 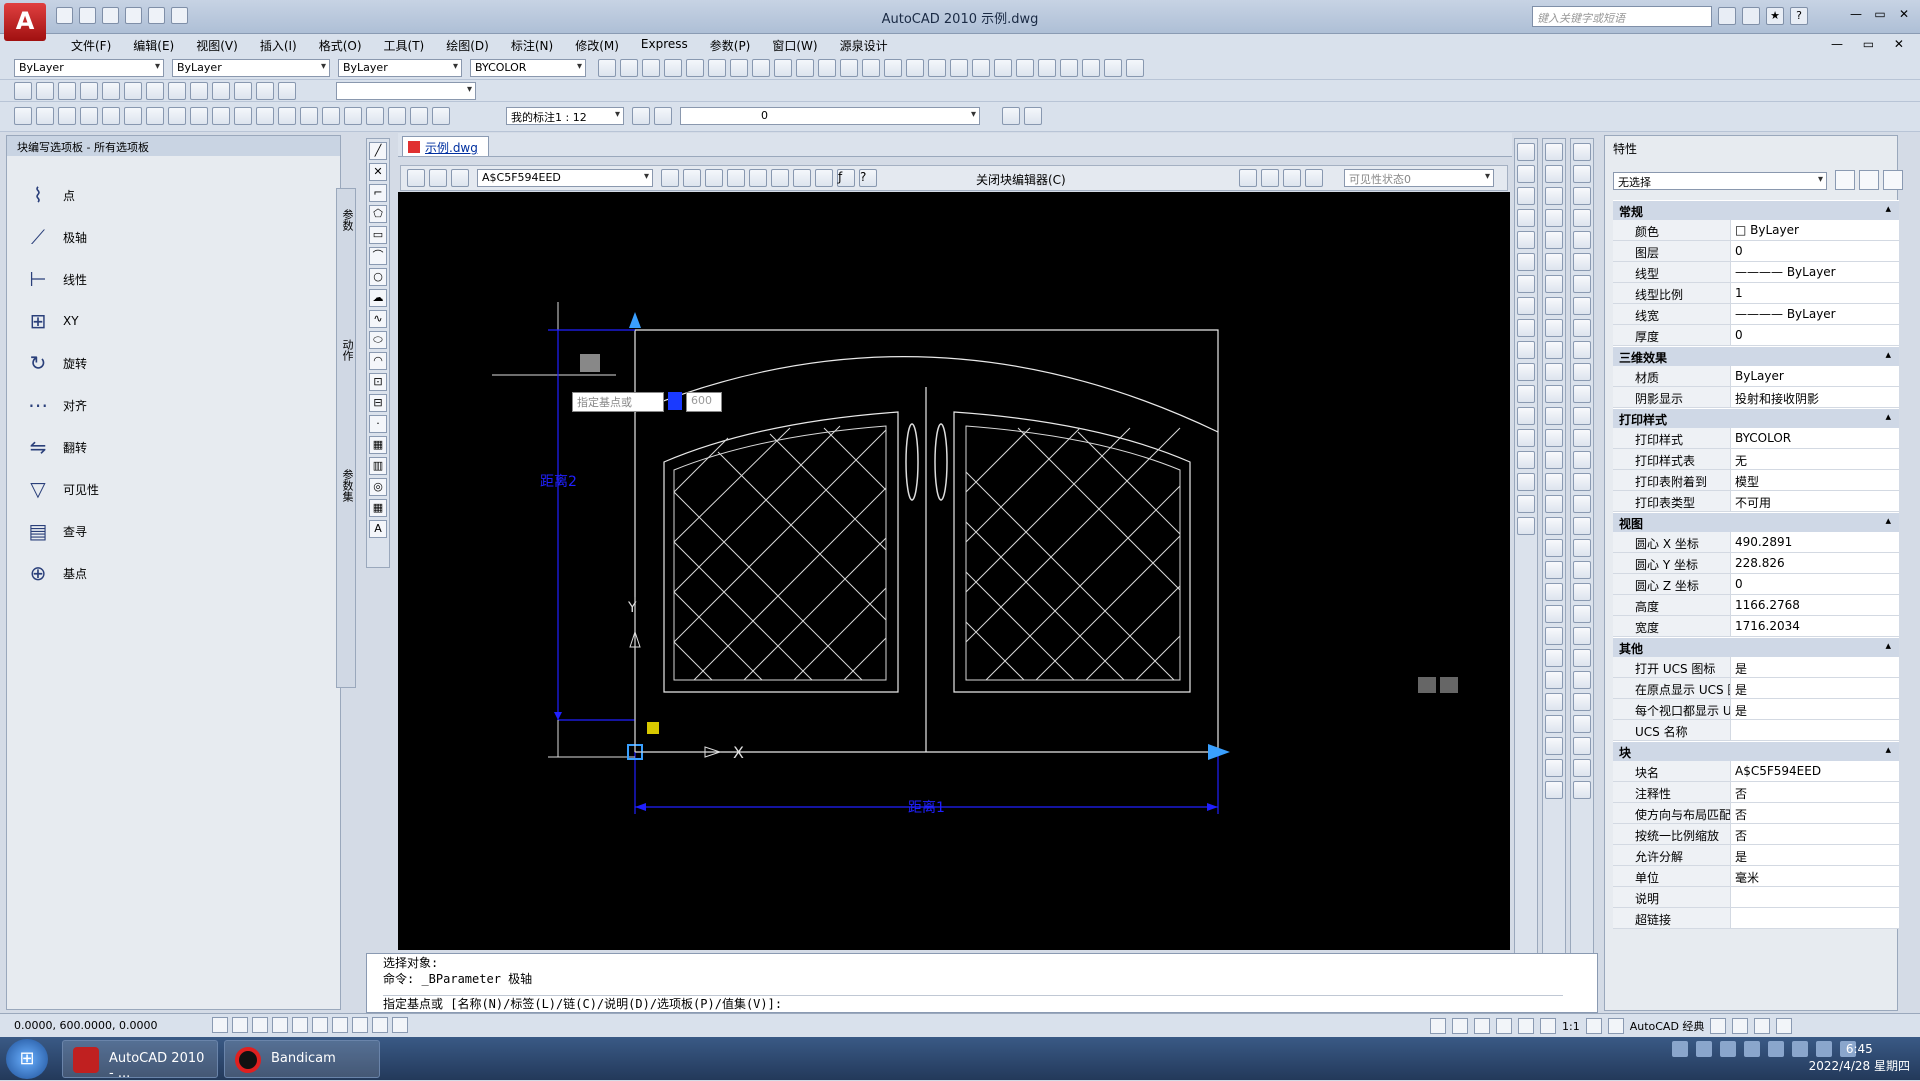 What do you see at coordinates (532, 45) in the screenshot?
I see `menu-dimension: 标注(N)` at bounding box center [532, 45].